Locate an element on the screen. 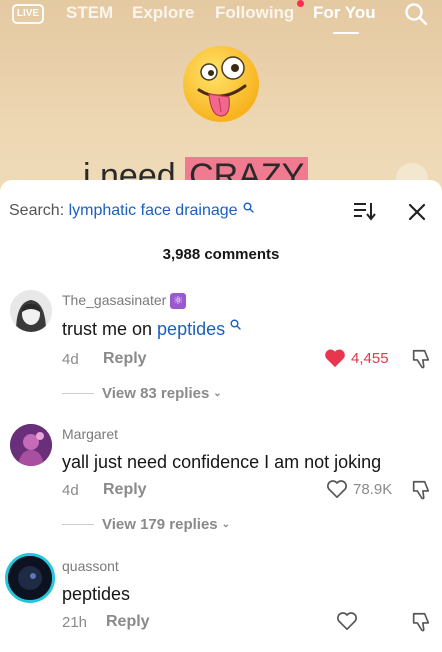 This screenshot has height=652, width=442. like-button is located at coordinates (349, 621).